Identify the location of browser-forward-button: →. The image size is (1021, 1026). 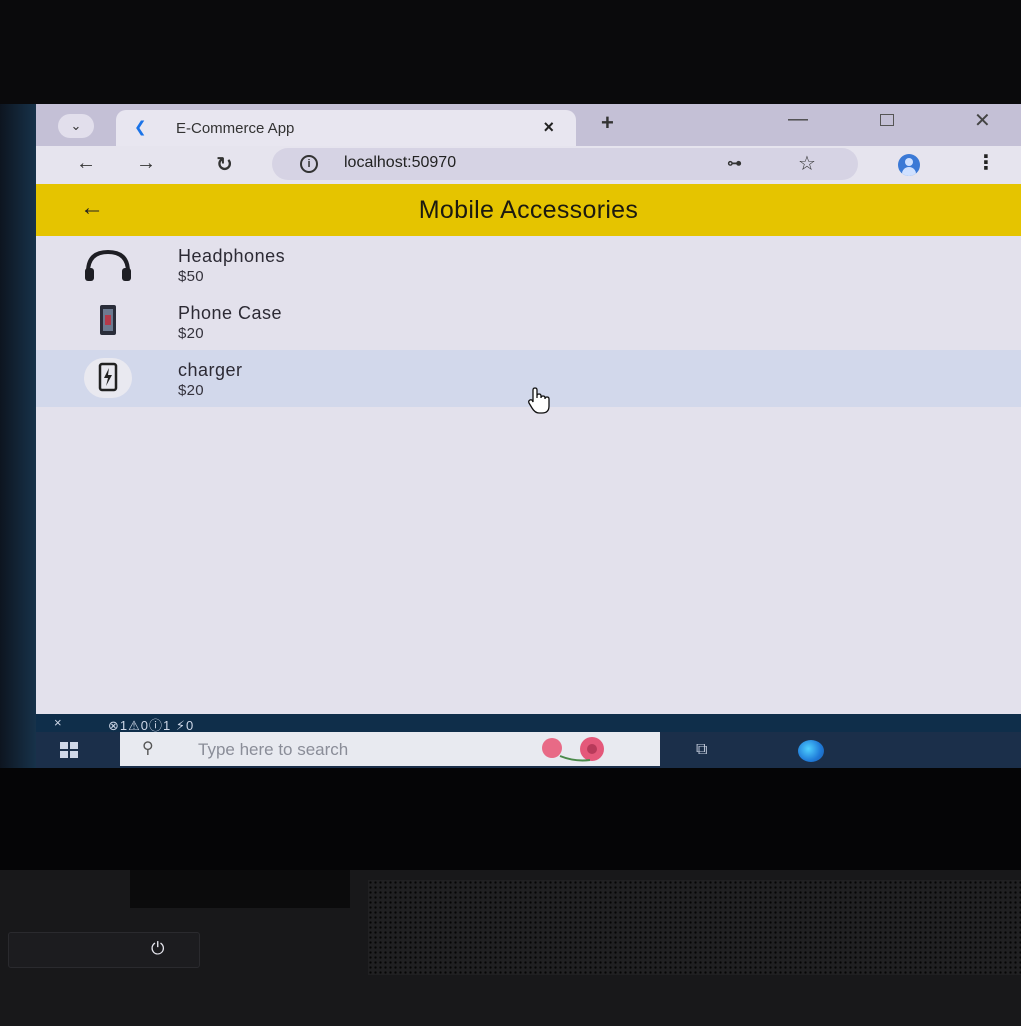
(146, 163).